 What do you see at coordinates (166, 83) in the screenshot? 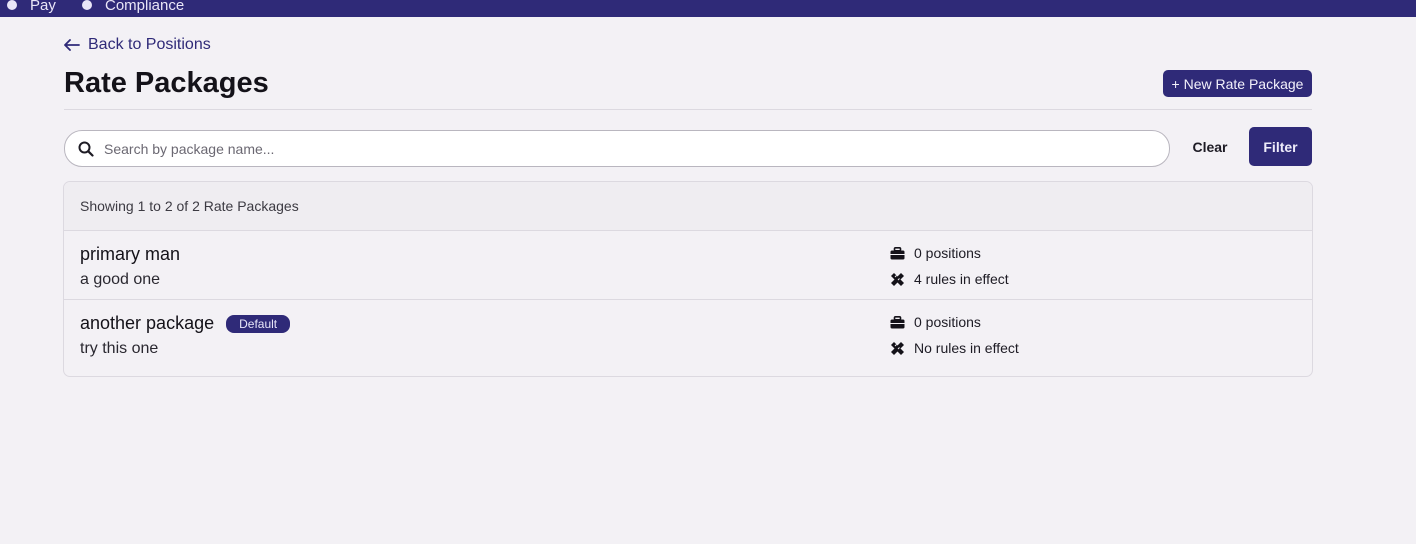
I see `page-title: Rate Packages` at bounding box center [166, 83].